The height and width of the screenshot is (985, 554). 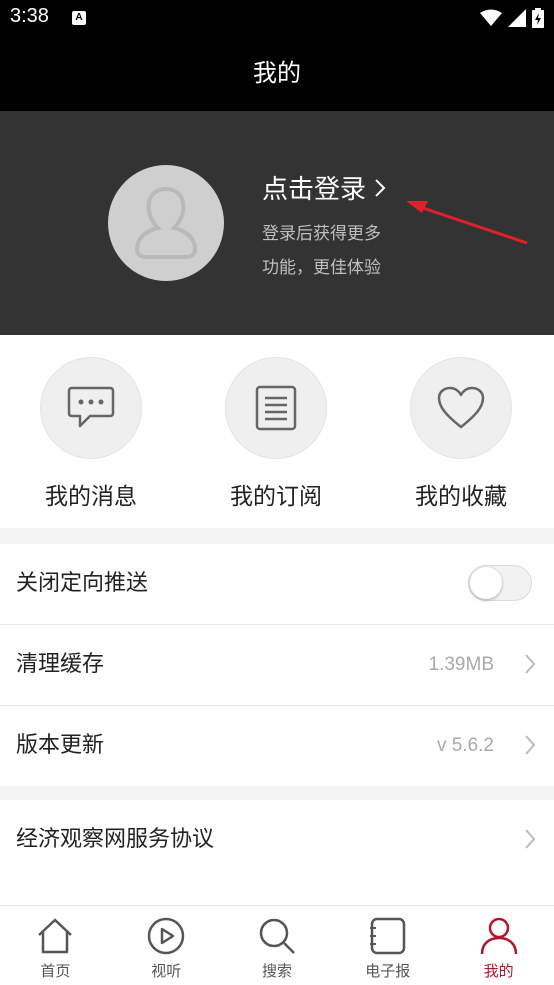 I want to click on quick-action-favorites: 我的收藏, so click(x=461, y=434).